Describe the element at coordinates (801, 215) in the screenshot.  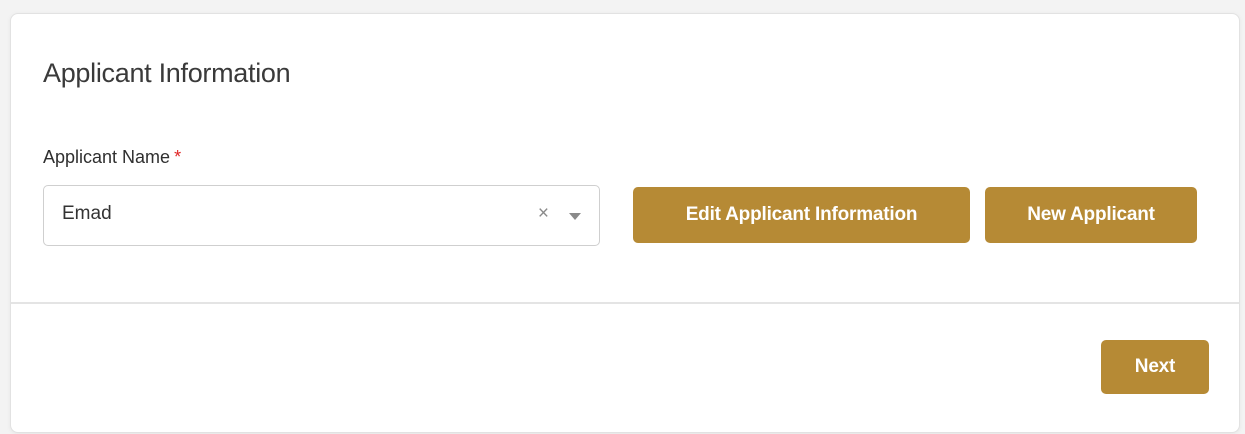
I see `edit-applicant-information-button: Edit Applicant Information` at that location.